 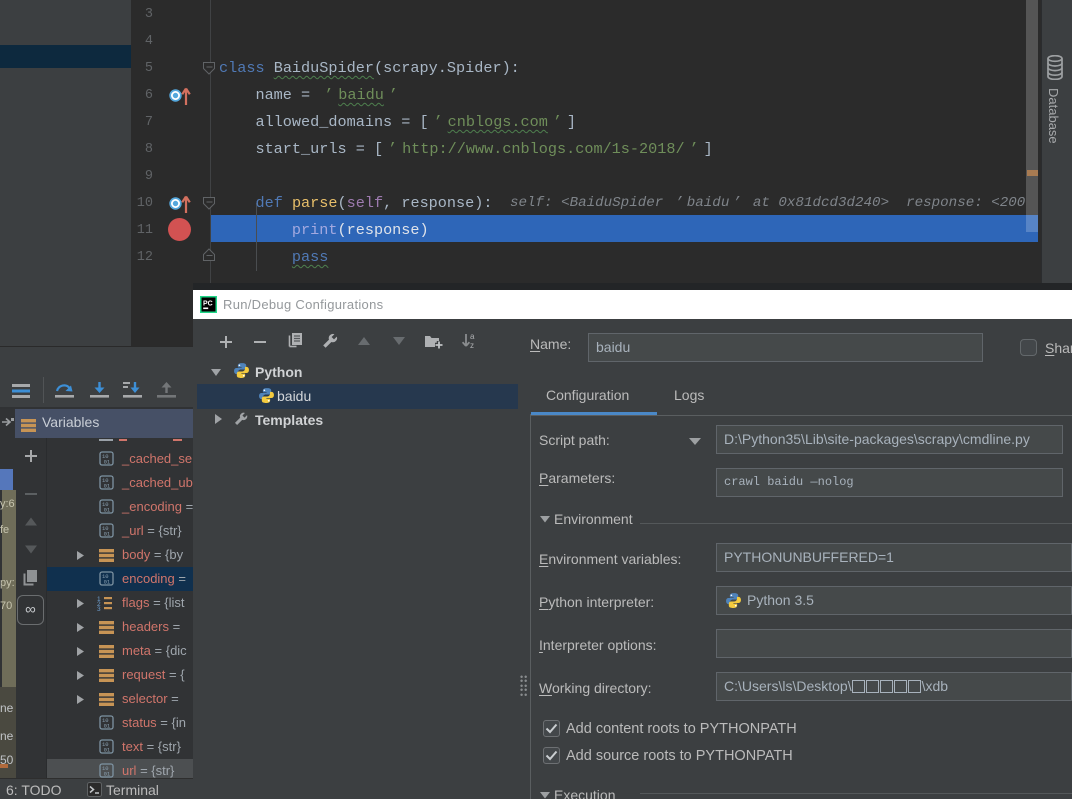 I want to click on svg-text: 3, so click(x=99, y=608).